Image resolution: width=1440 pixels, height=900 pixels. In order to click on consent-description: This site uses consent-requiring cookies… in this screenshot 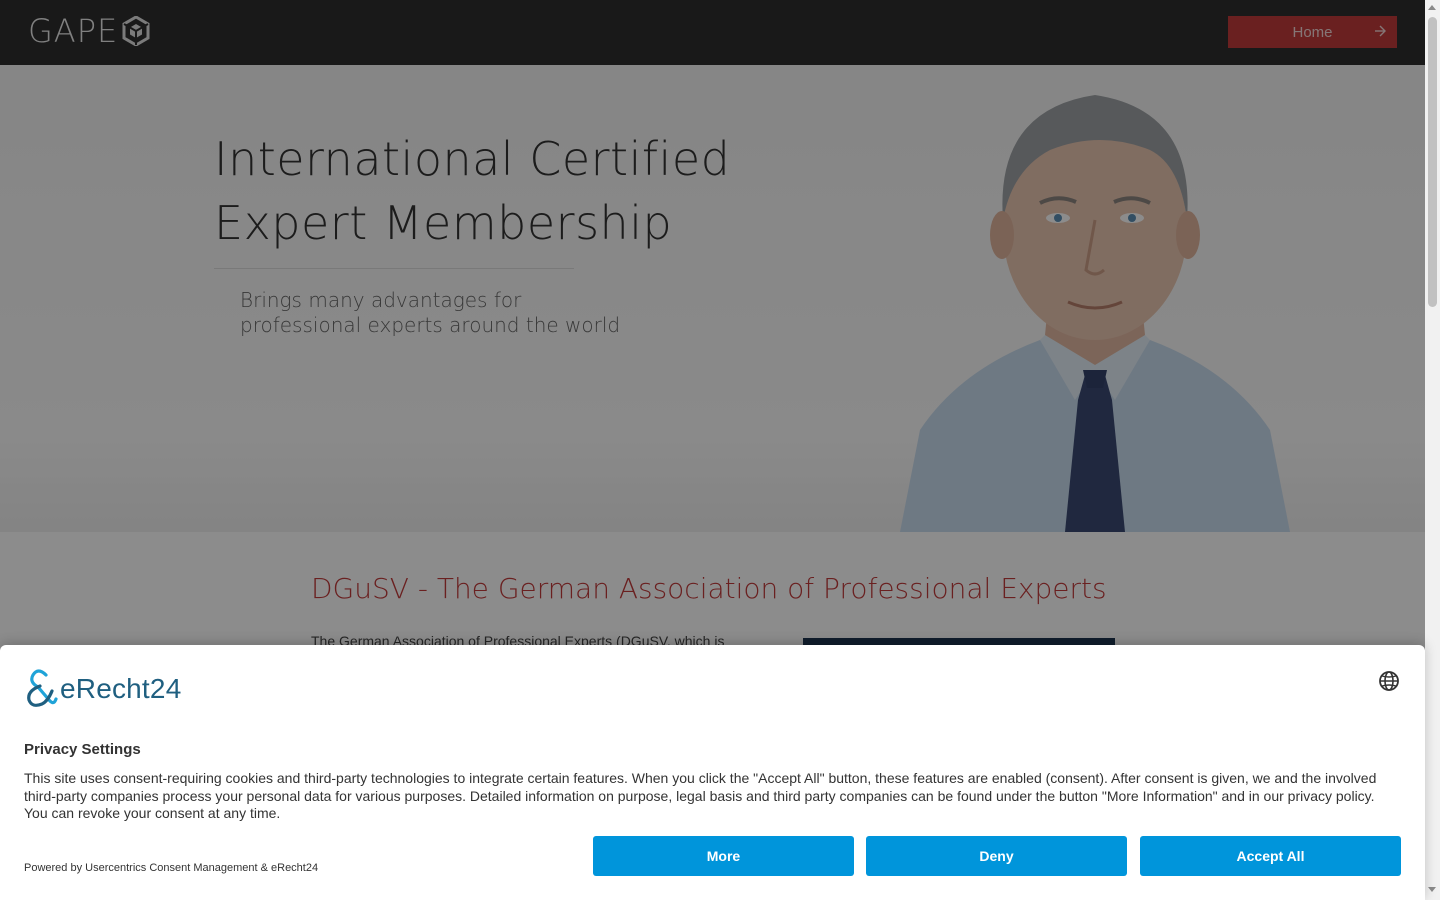, I will do `click(700, 795)`.